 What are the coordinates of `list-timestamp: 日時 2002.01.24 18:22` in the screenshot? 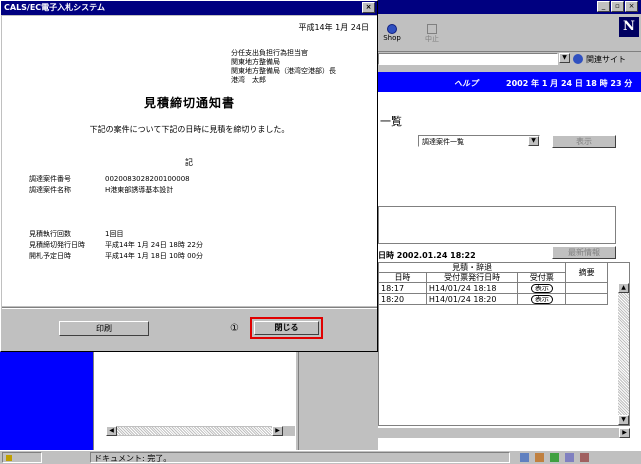 It's located at (427, 255).